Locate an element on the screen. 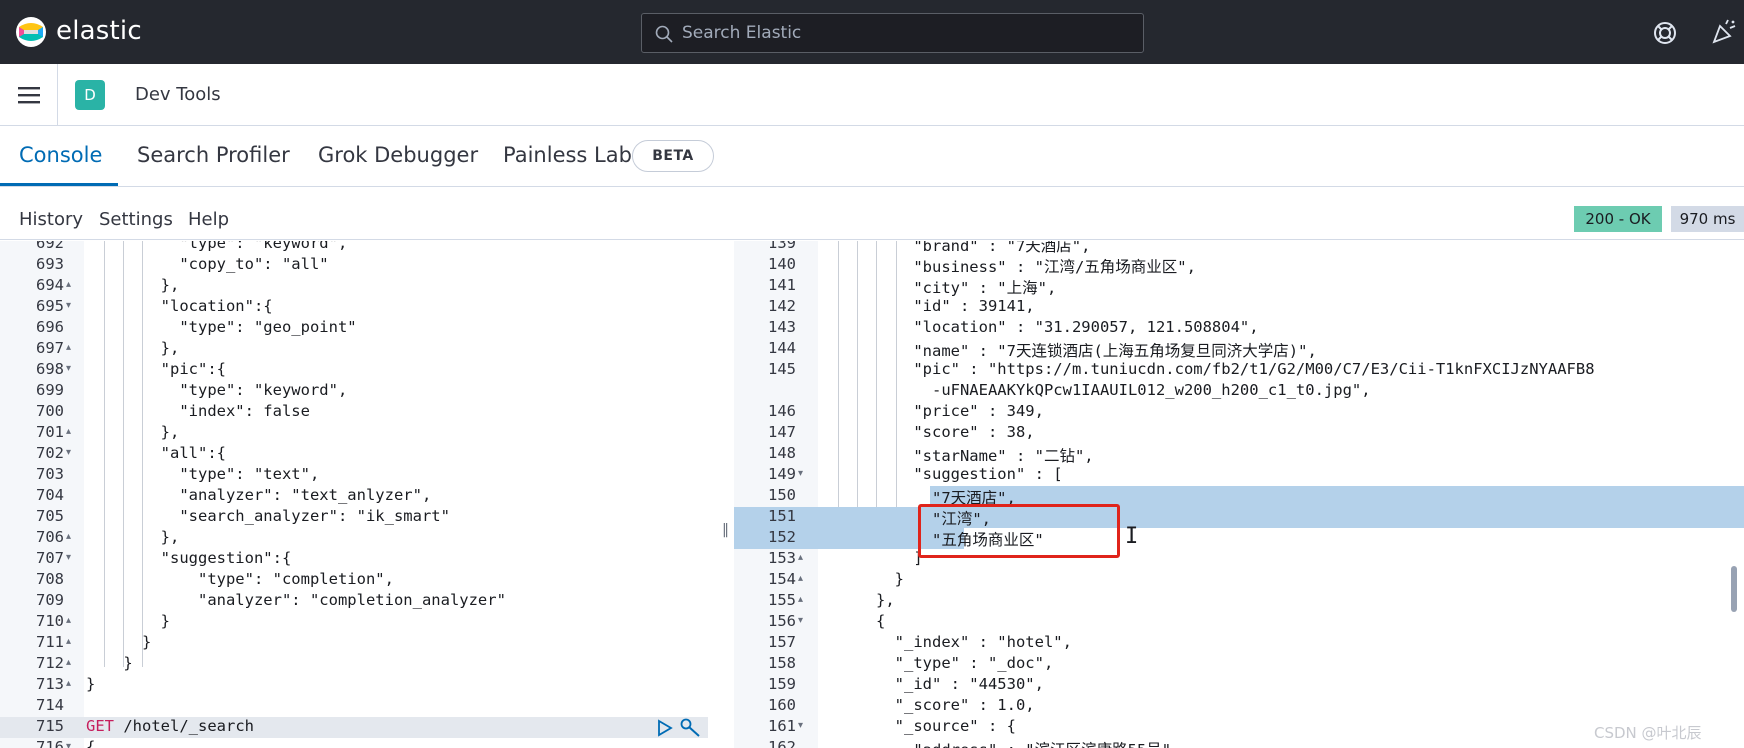 This screenshot has height=748, width=1744. code-line: 694 ▴ }, is located at coordinates (360, 286).